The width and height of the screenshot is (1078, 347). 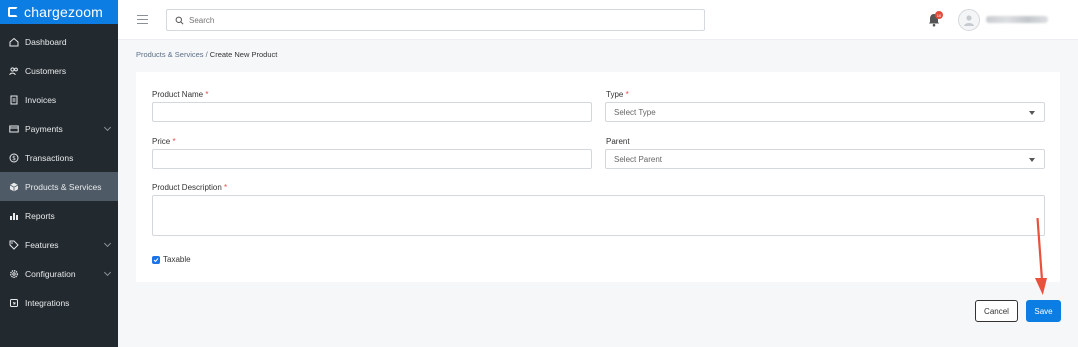 I want to click on price-label: Price *, so click(x=164, y=141).